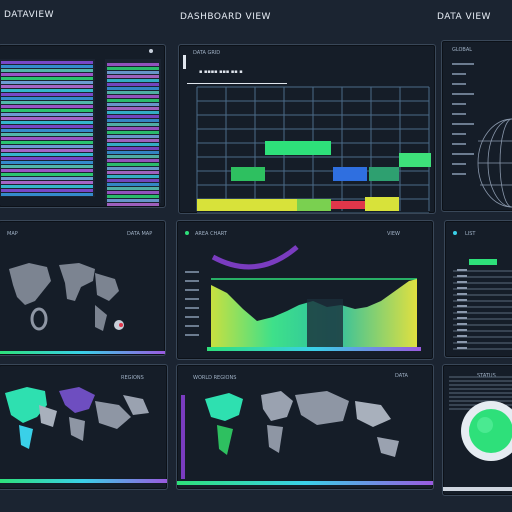  I want to click on heatbars-panel, so click(83, 126).